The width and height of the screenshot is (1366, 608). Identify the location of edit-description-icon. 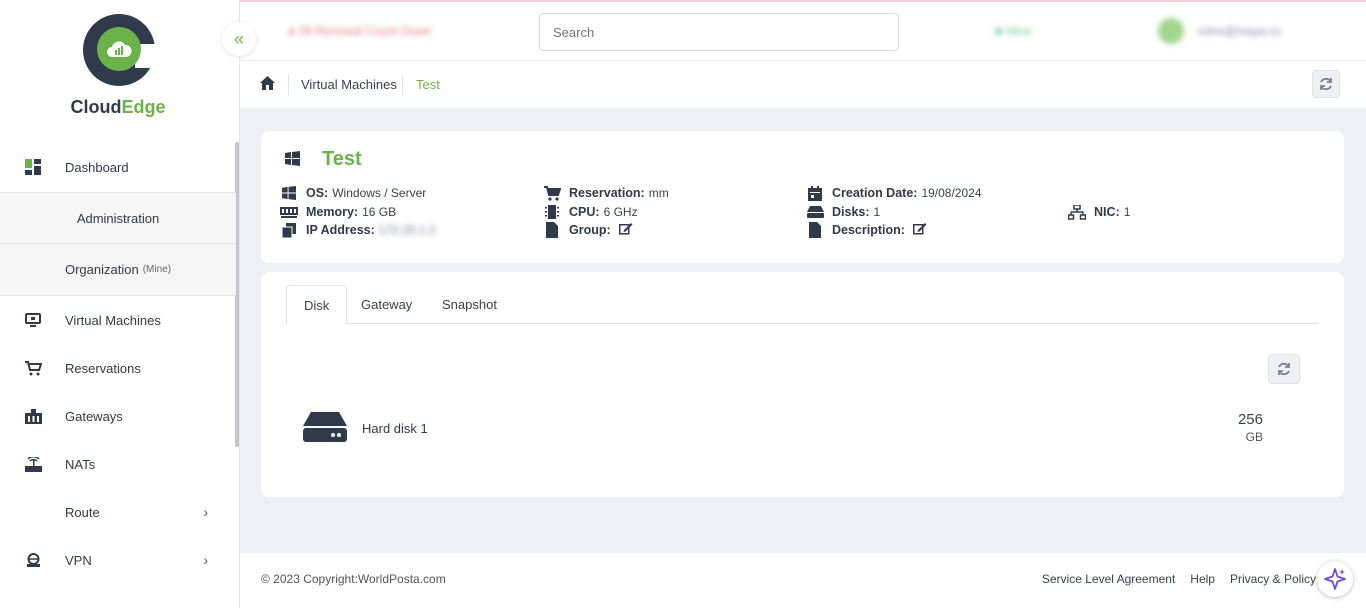
(919, 230).